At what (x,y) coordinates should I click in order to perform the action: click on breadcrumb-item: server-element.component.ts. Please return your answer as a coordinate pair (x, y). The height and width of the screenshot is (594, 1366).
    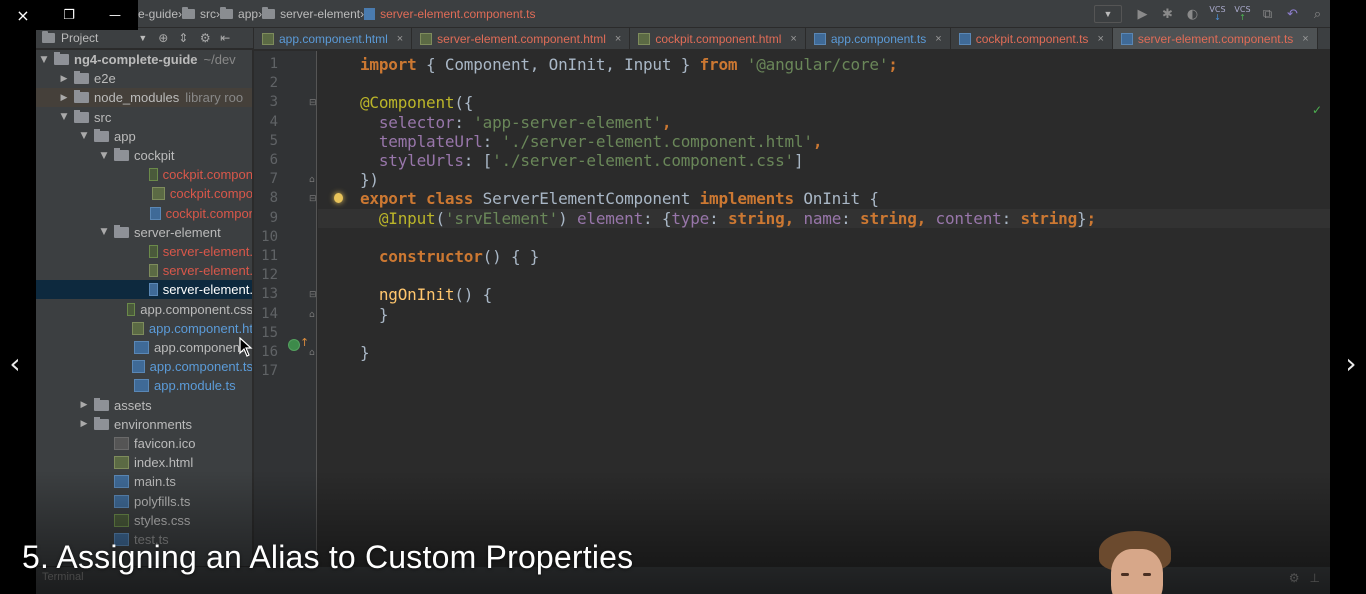
    Looking at the image, I should click on (450, 14).